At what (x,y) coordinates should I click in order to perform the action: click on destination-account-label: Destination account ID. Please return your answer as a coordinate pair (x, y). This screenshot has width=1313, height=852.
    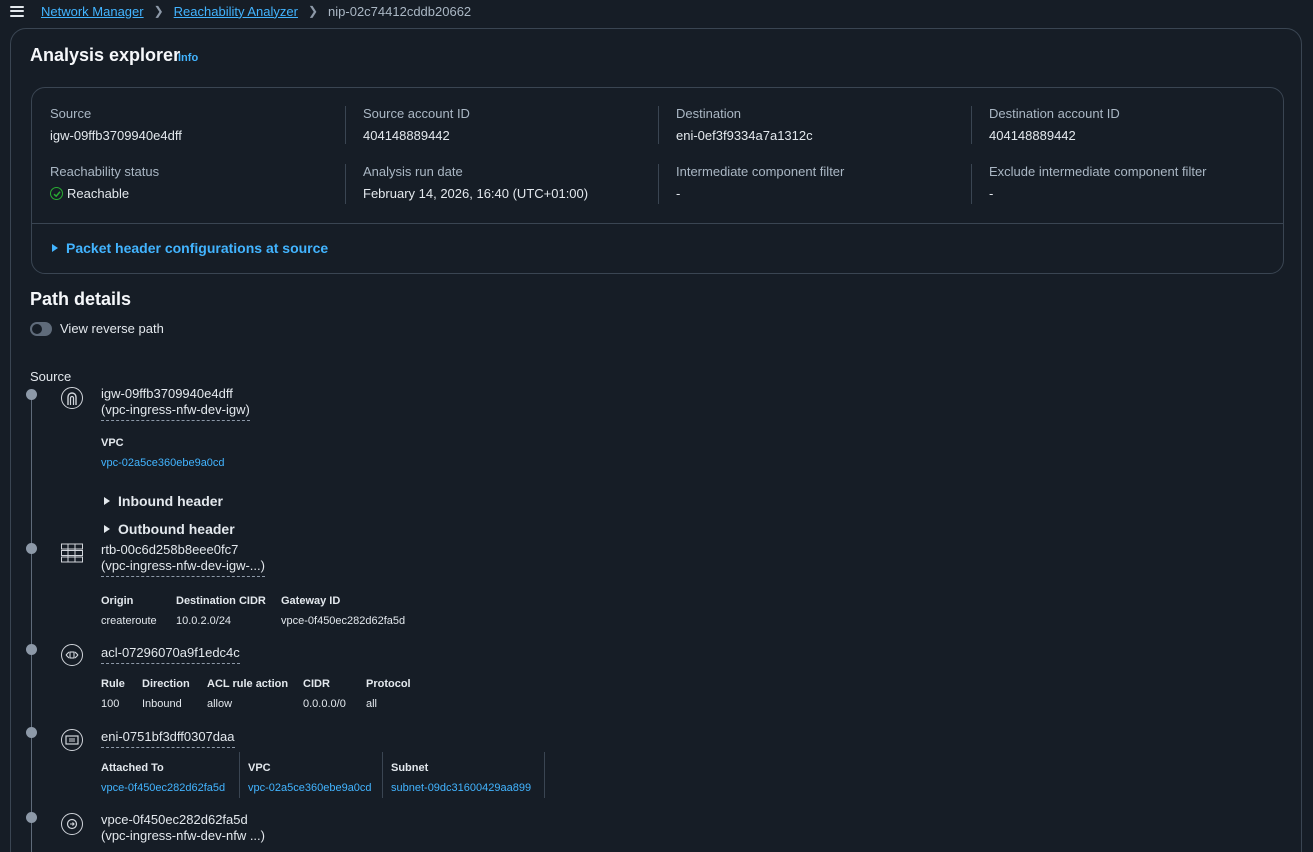
    Looking at the image, I should click on (1054, 113).